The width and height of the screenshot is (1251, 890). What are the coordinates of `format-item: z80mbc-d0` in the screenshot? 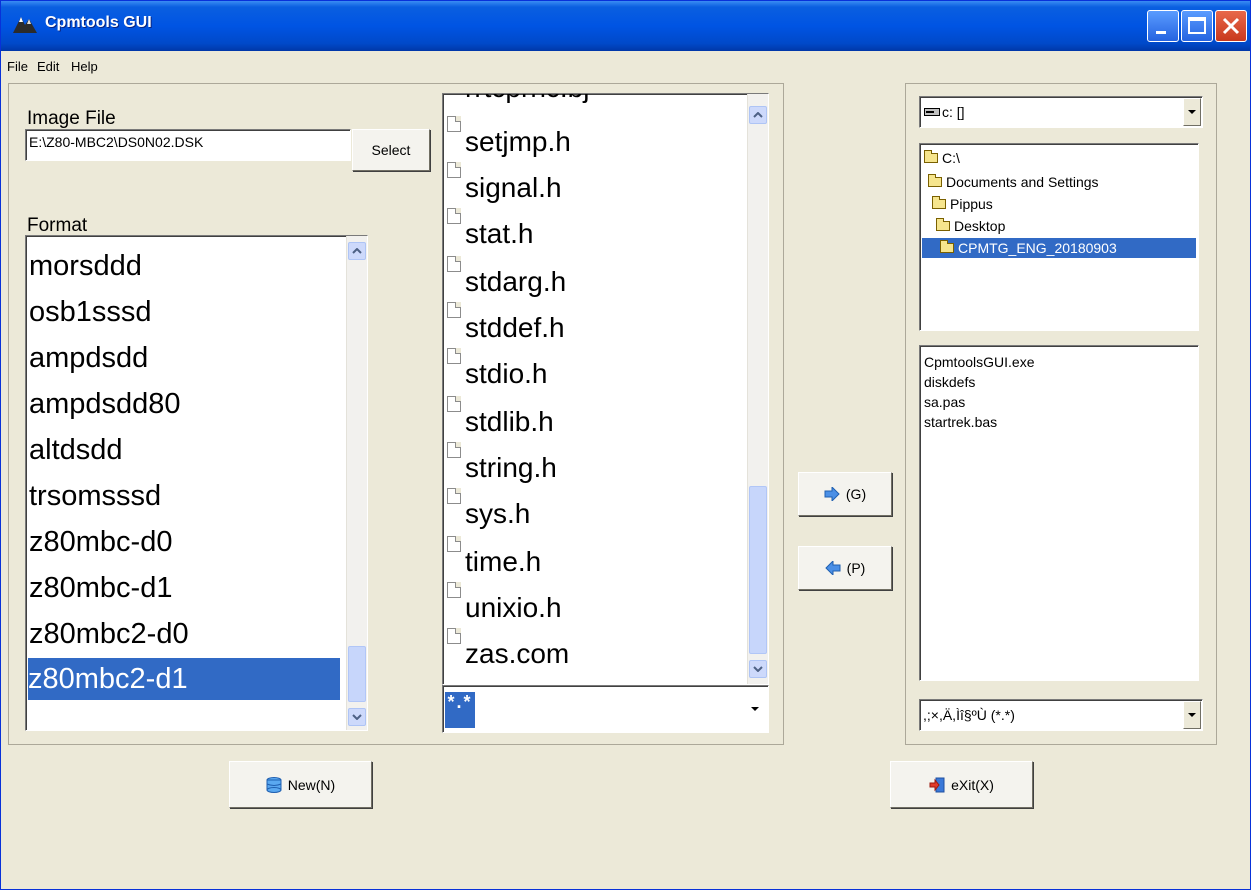 It's located at (100, 542).